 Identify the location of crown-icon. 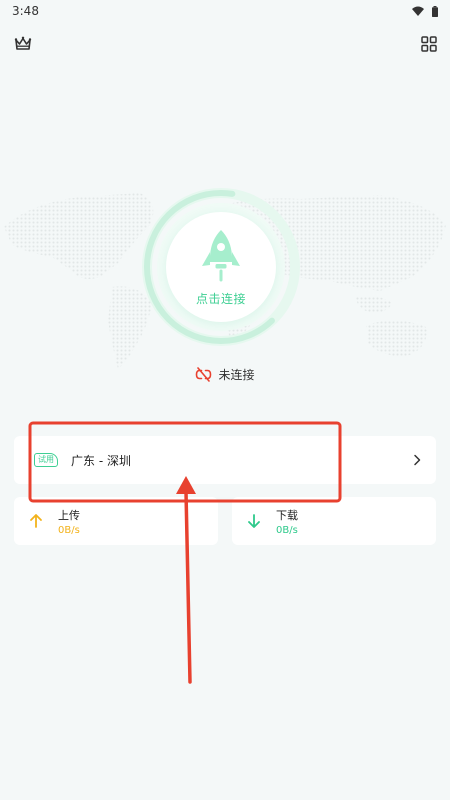
(23, 44).